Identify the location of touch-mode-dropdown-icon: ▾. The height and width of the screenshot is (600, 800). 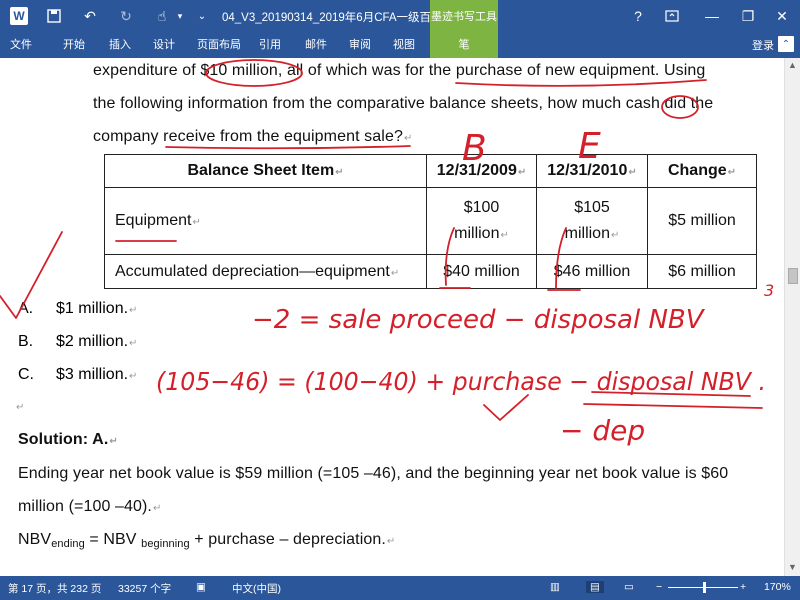
(180, 16).